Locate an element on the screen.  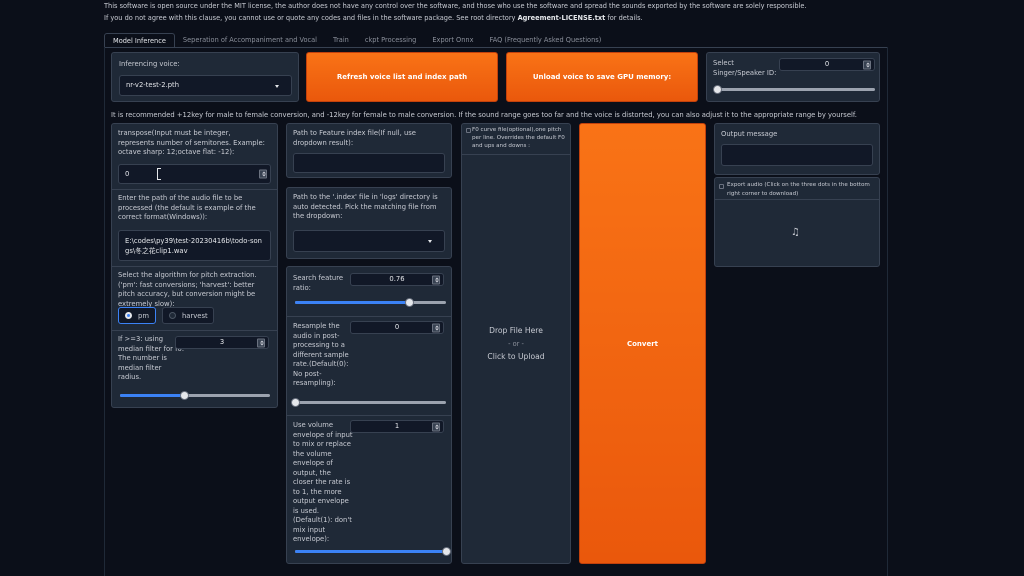
inferencing-voice-label: Inferencing voice: is located at coordinates (149, 64).